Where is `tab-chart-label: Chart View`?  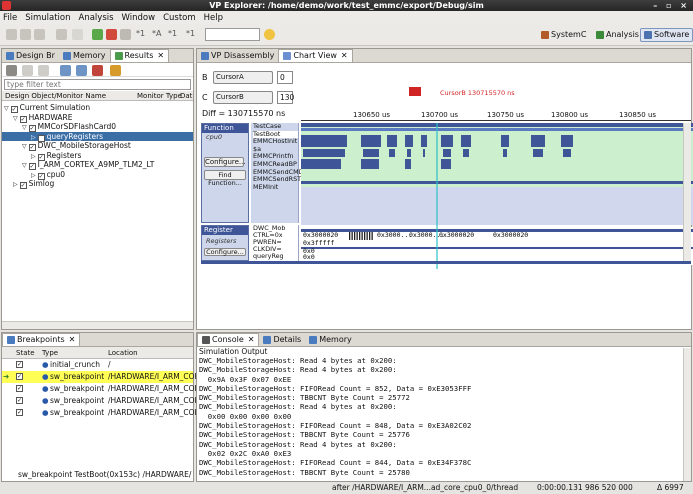
tab-chart-label: Chart View is located at coordinates (315, 55).